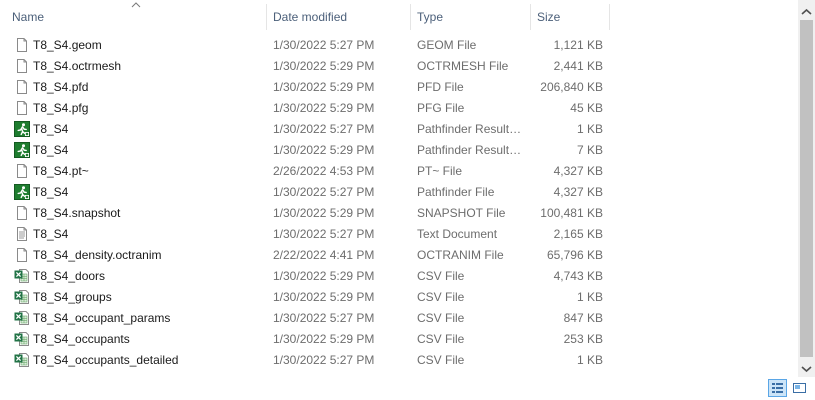  I want to click on status-bar, so click(407, 388).